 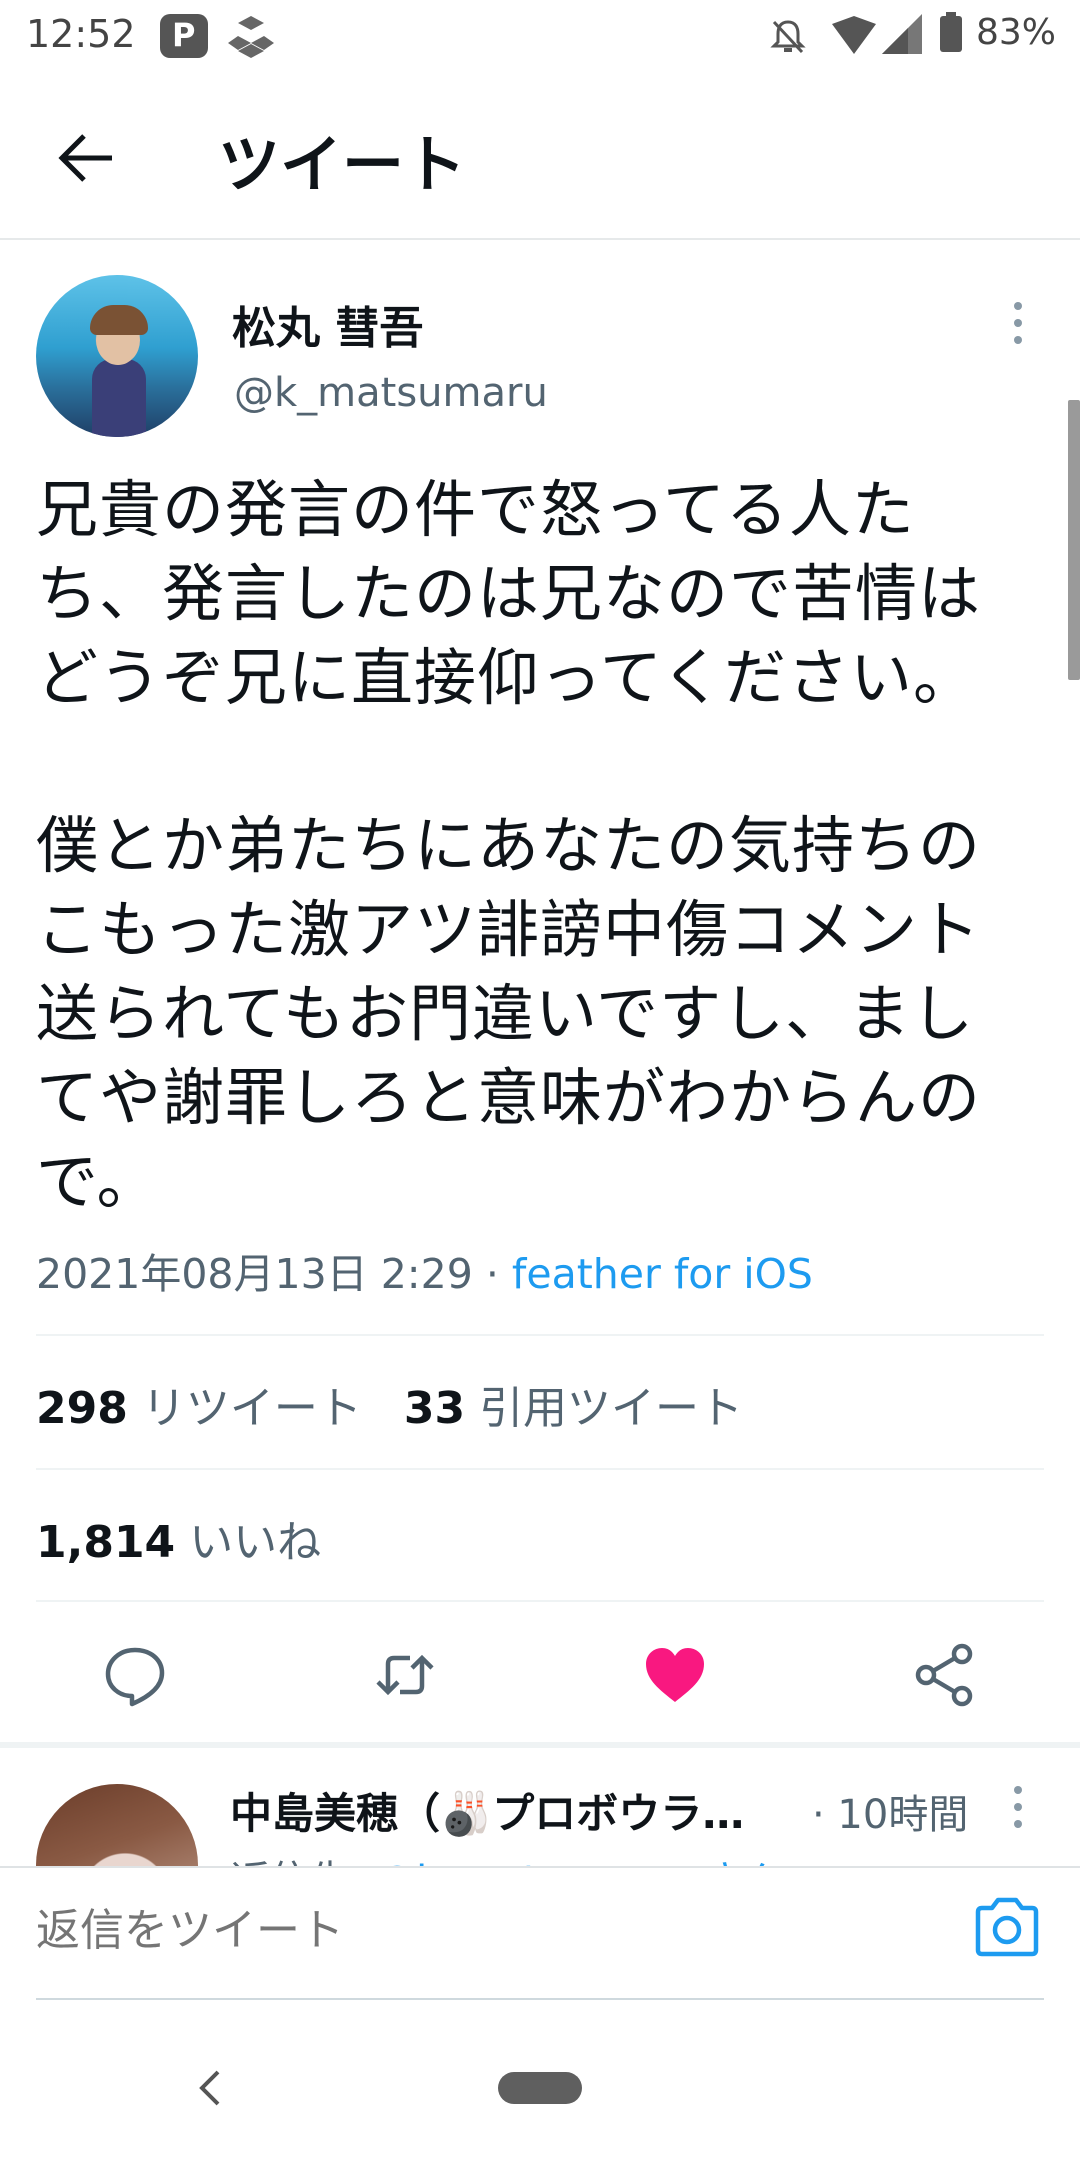 I want to click on system-nav-bar, so click(x=540, y=2080).